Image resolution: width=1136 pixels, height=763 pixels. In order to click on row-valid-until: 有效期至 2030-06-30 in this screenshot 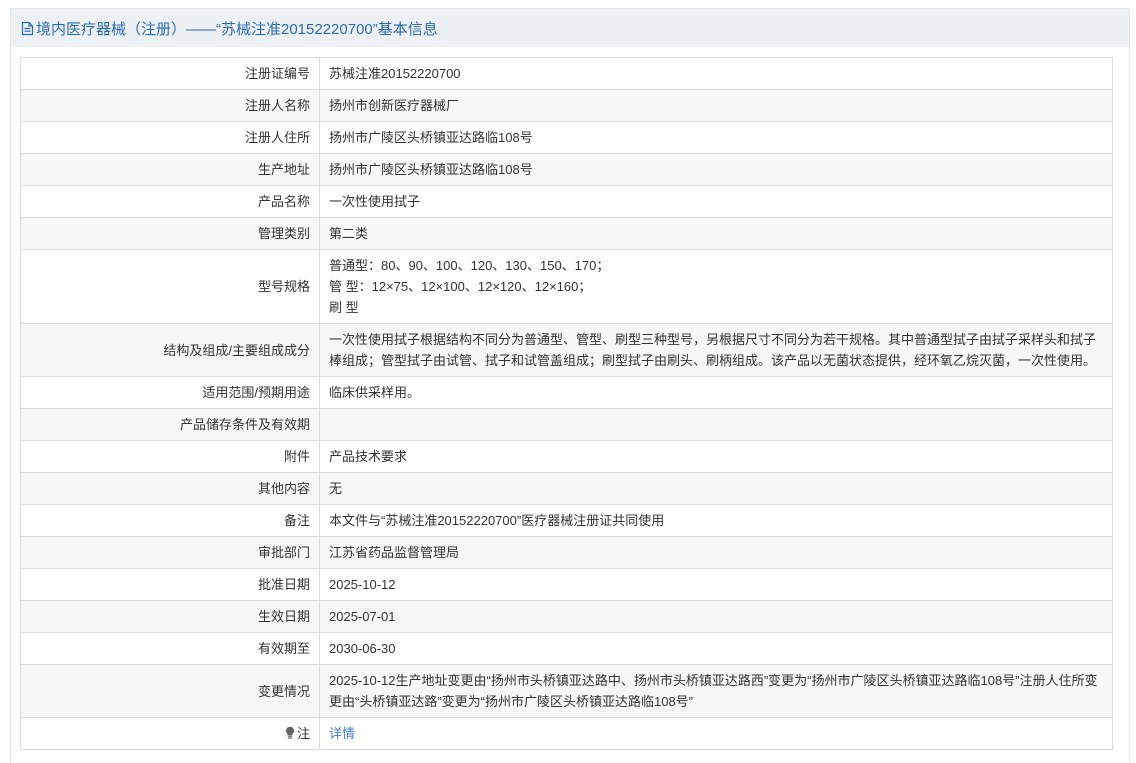, I will do `click(566, 648)`.